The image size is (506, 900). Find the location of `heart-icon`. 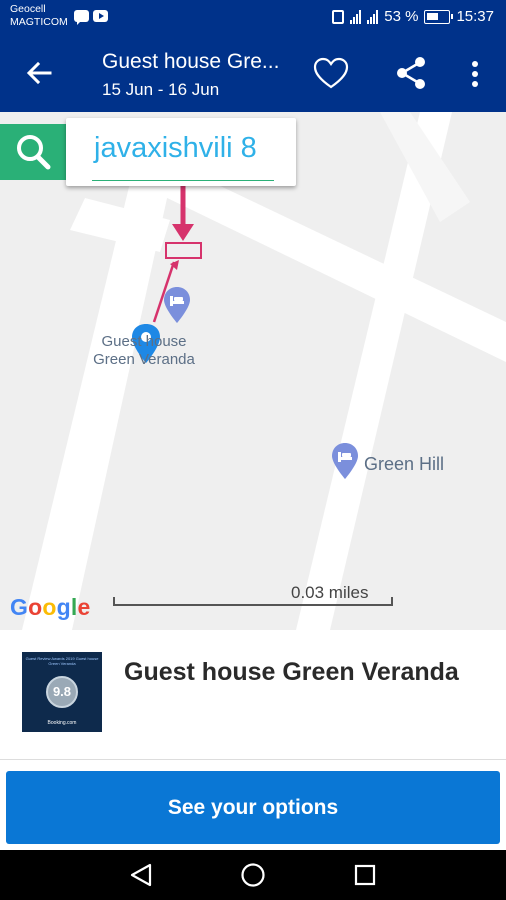

heart-icon is located at coordinates (331, 73).